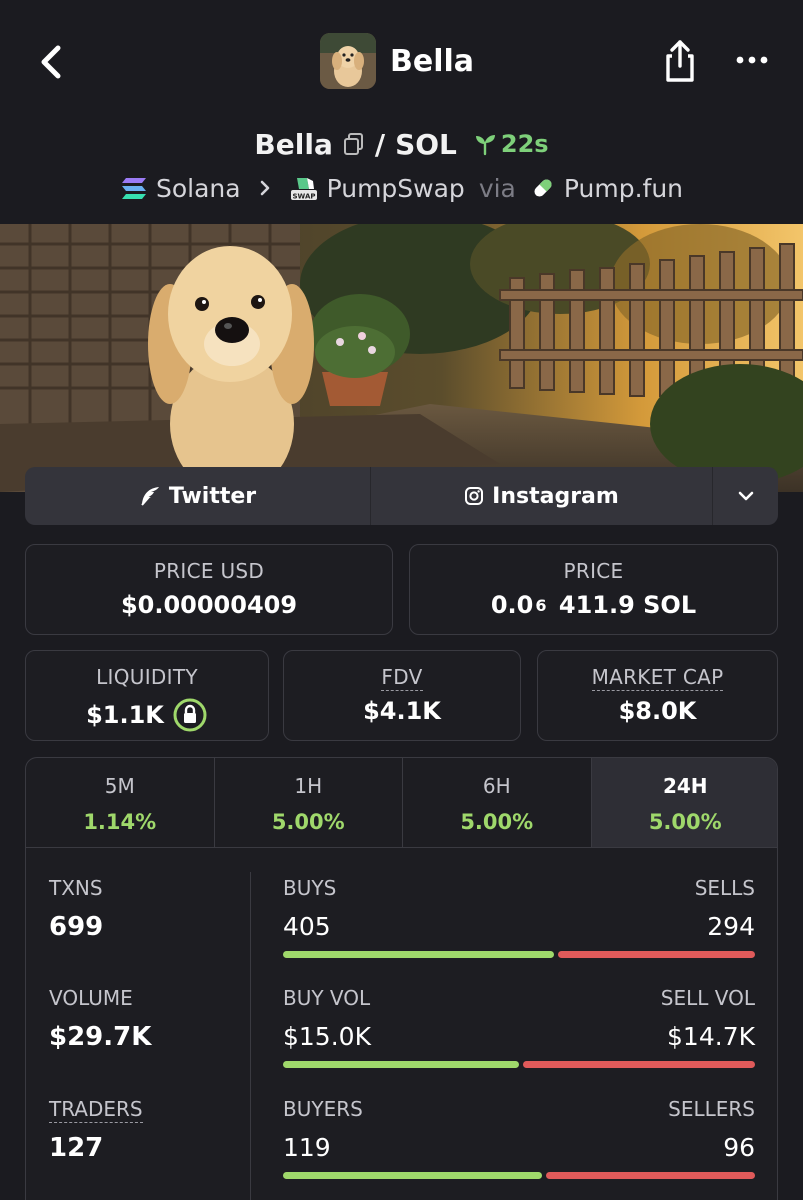  I want to click on buy-vol-value: $15.0K, so click(327, 1036).